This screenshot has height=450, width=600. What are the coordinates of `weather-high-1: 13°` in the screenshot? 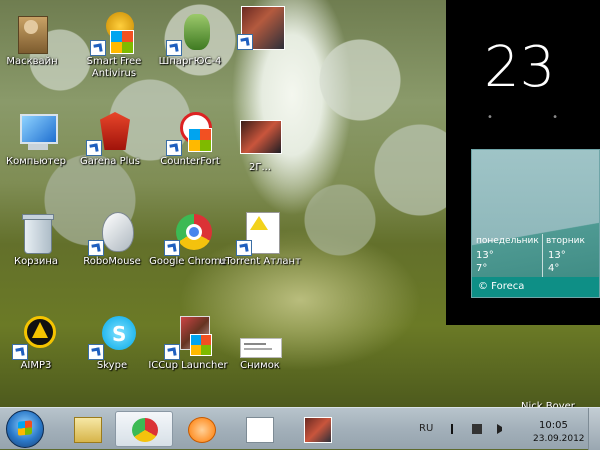 It's located at (485, 255).